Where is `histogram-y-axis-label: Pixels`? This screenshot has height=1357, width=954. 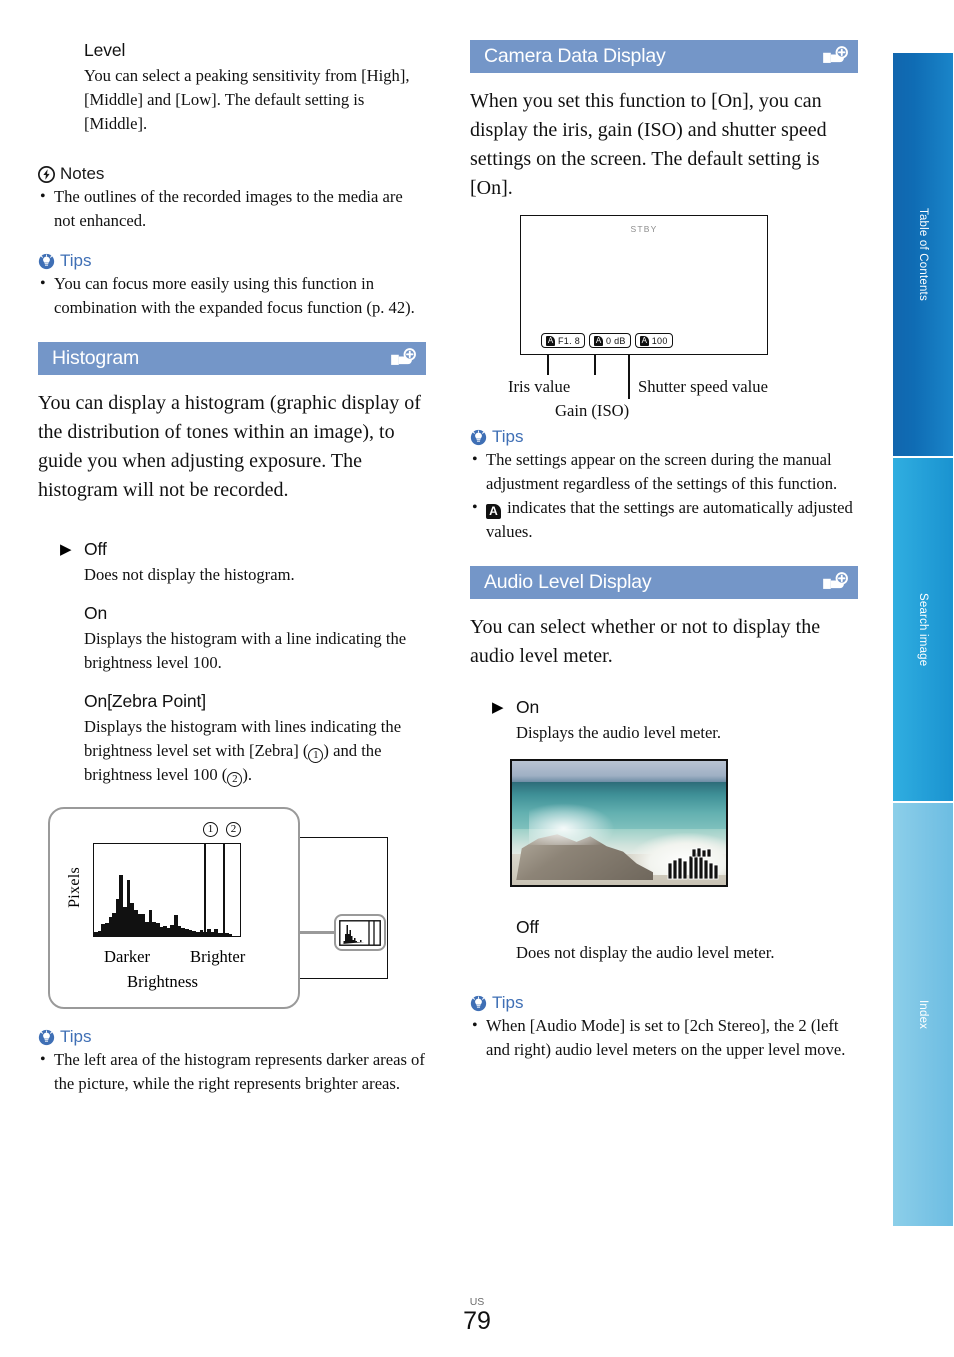 histogram-y-axis-label: Pixels is located at coordinates (74, 887).